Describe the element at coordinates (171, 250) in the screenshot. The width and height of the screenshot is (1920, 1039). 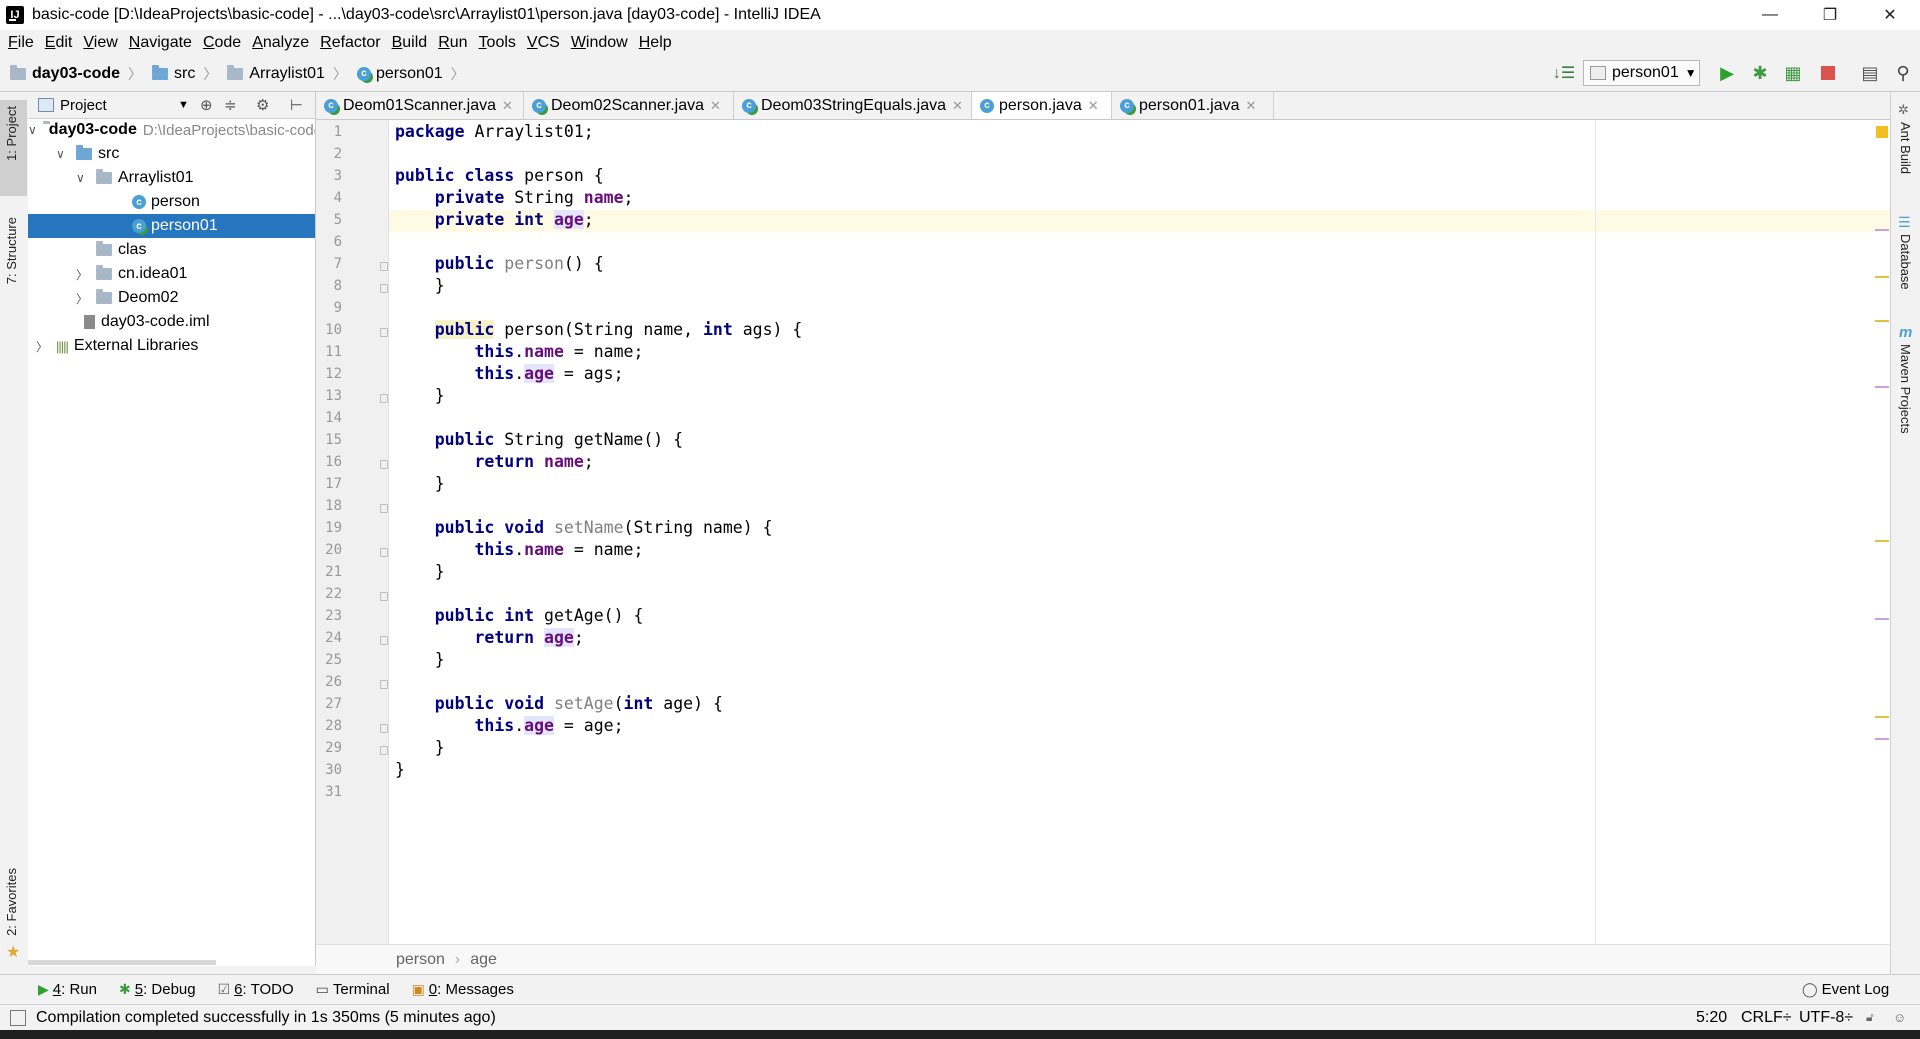
I see `tree-item-clas: clas` at that location.